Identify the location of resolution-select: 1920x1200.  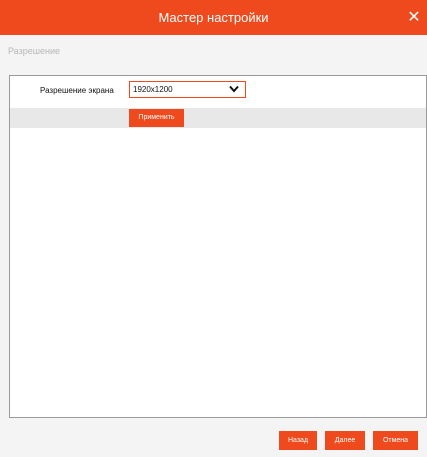
(187, 89).